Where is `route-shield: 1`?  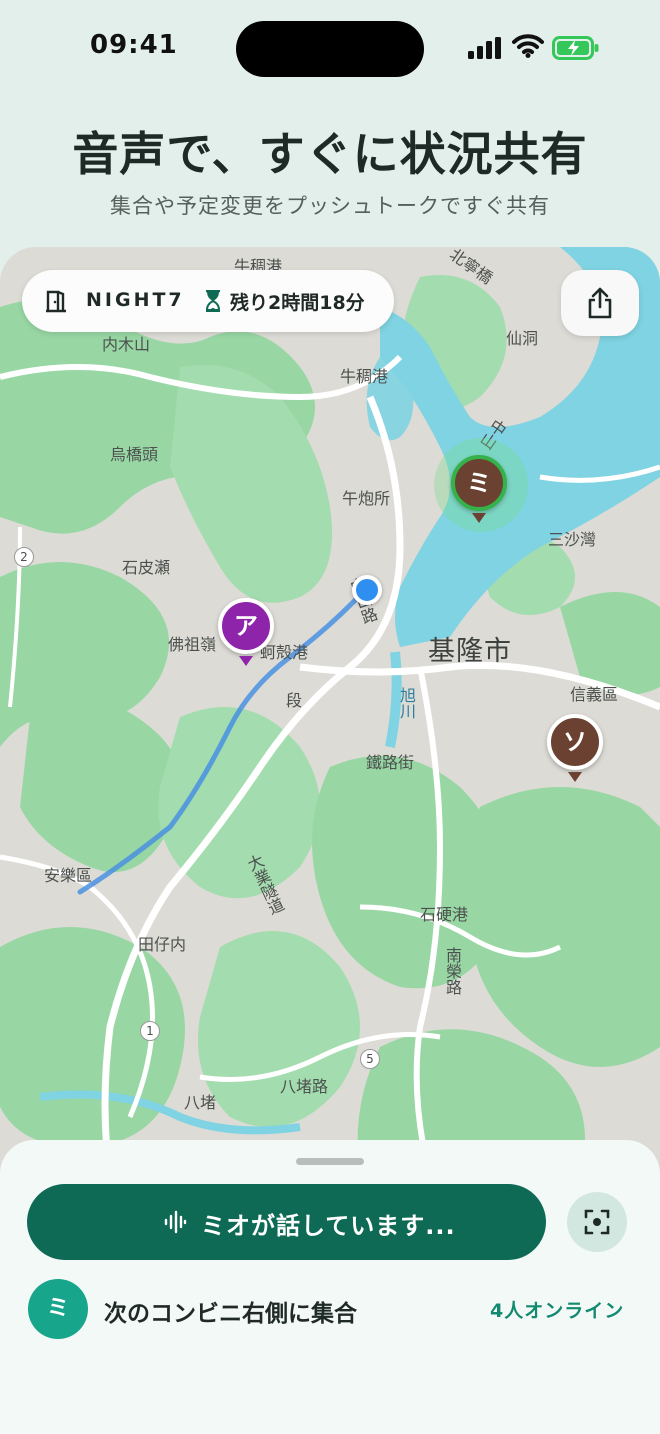
route-shield: 1 is located at coordinates (150, 1031).